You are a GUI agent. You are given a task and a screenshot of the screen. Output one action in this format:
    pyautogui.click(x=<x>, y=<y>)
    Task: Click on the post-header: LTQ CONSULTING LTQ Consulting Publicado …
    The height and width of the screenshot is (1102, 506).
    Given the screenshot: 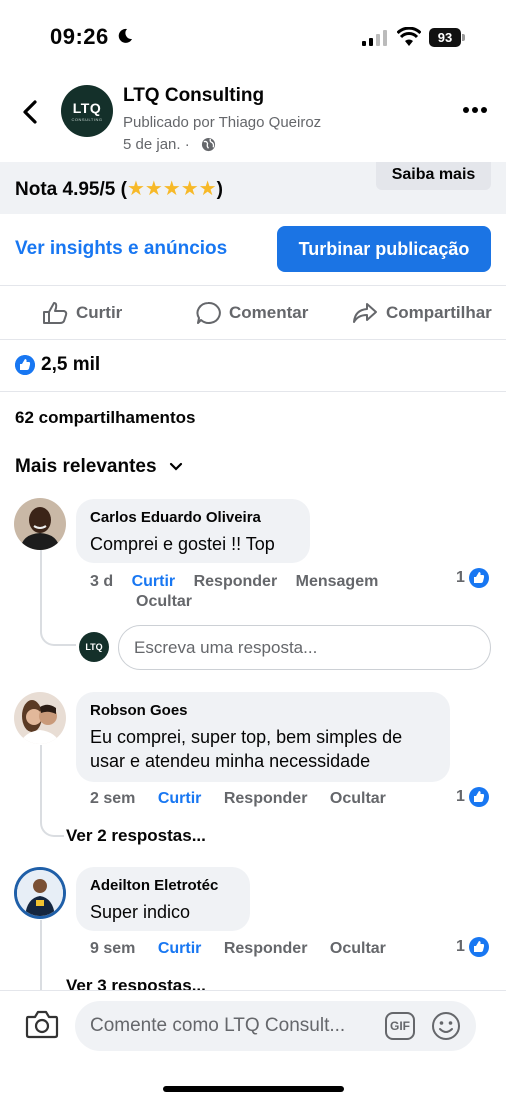 What is the action you would take?
    pyautogui.click(x=253, y=117)
    